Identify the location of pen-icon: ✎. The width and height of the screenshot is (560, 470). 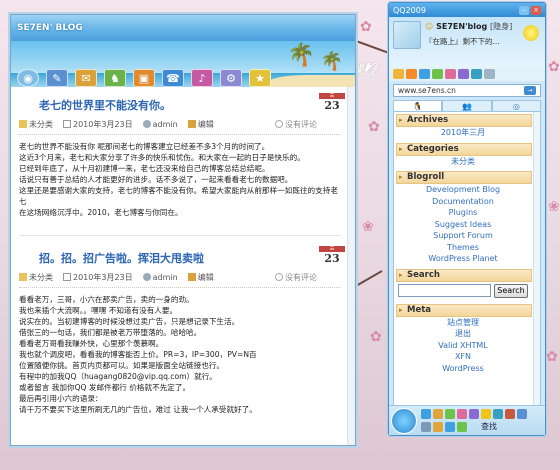
(57, 78).